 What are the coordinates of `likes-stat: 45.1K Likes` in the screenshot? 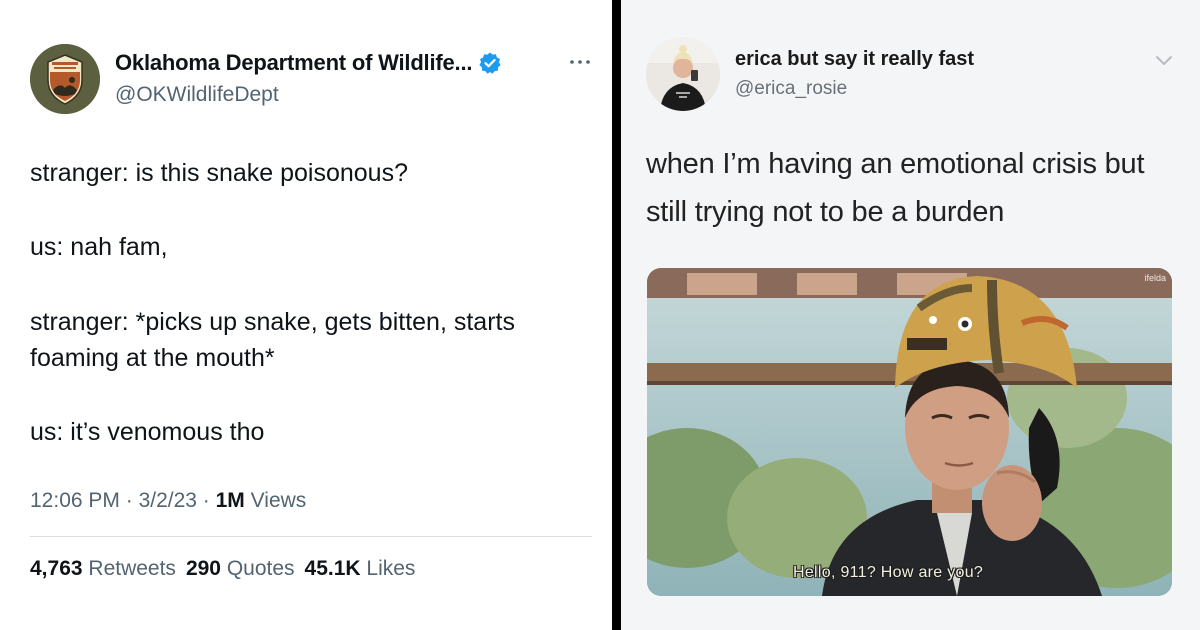 It's located at (360, 568).